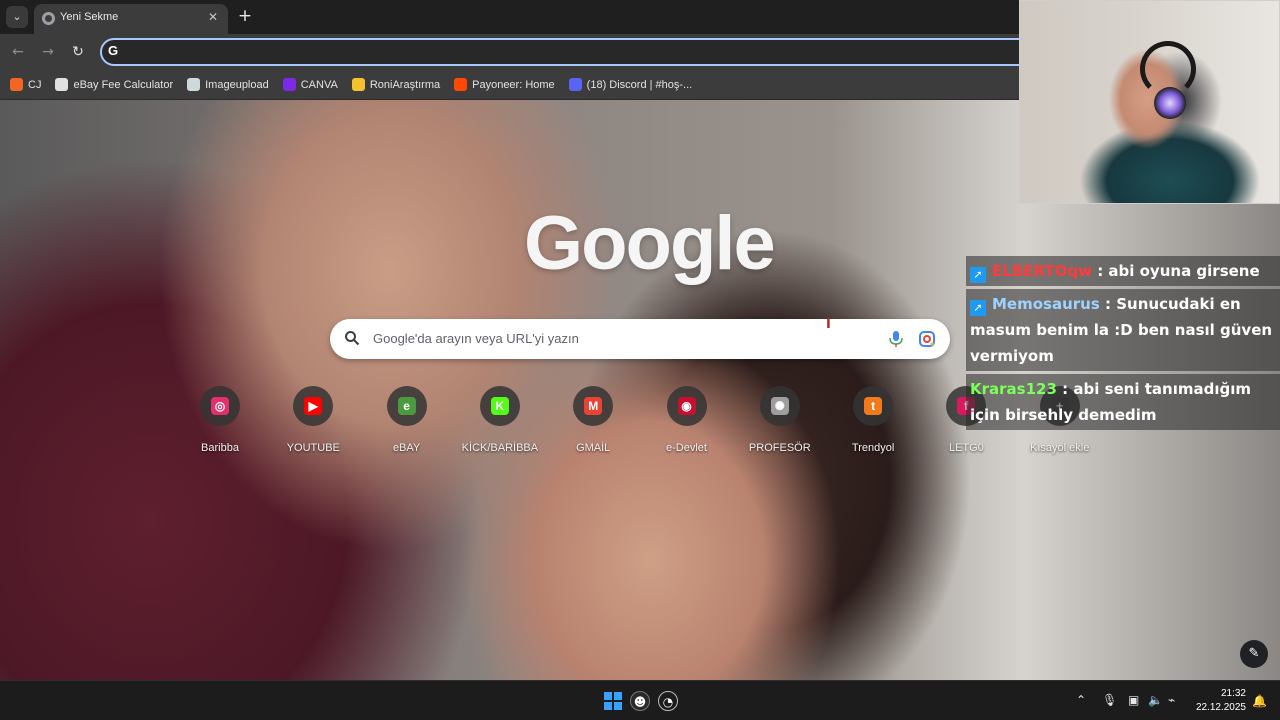  I want to click on shortcut-icon-circle: M, so click(593, 406).